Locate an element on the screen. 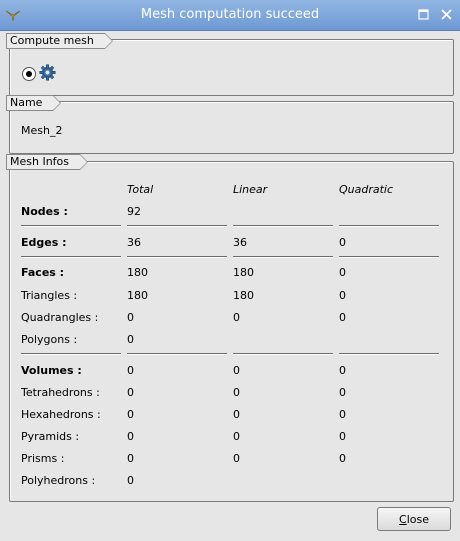 The height and width of the screenshot is (541, 460). pyramids-linear: 0 is located at coordinates (236, 436).